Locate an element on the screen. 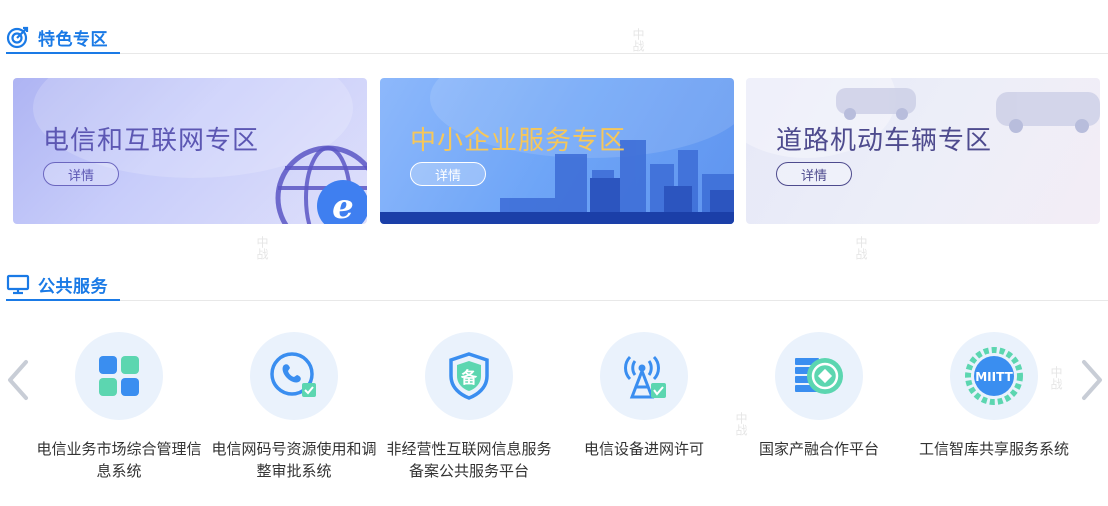 The width and height of the screenshot is (1108, 506). service-item-think-tank: MIITT 工信智库共享服务系统 is located at coordinates (994, 396).